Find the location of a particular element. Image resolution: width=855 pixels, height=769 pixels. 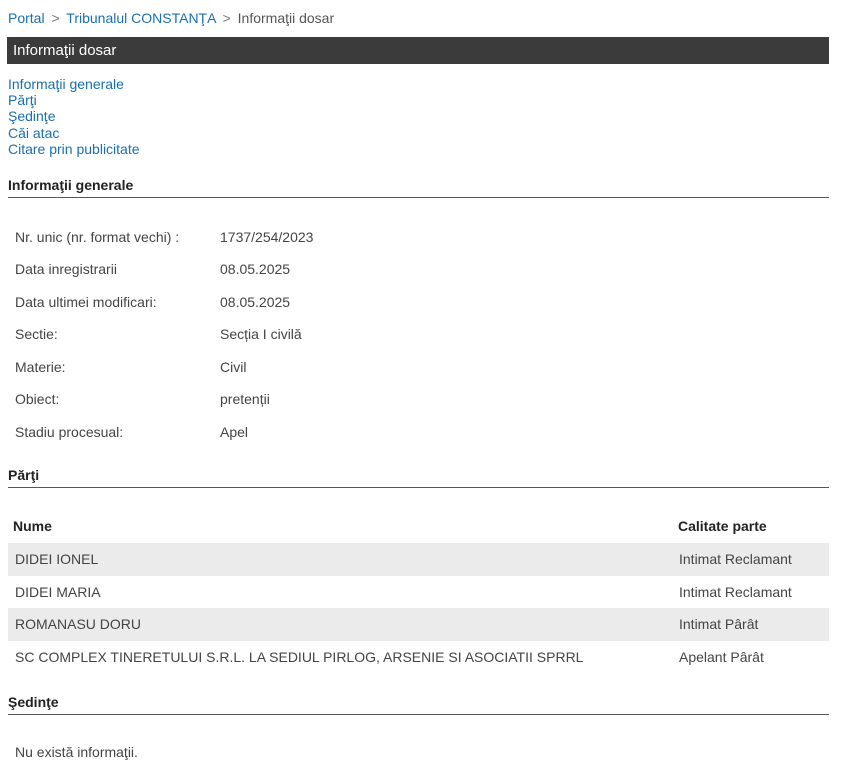

table-row: DIDEI MARIA Intimat Reclamant is located at coordinates (418, 592).